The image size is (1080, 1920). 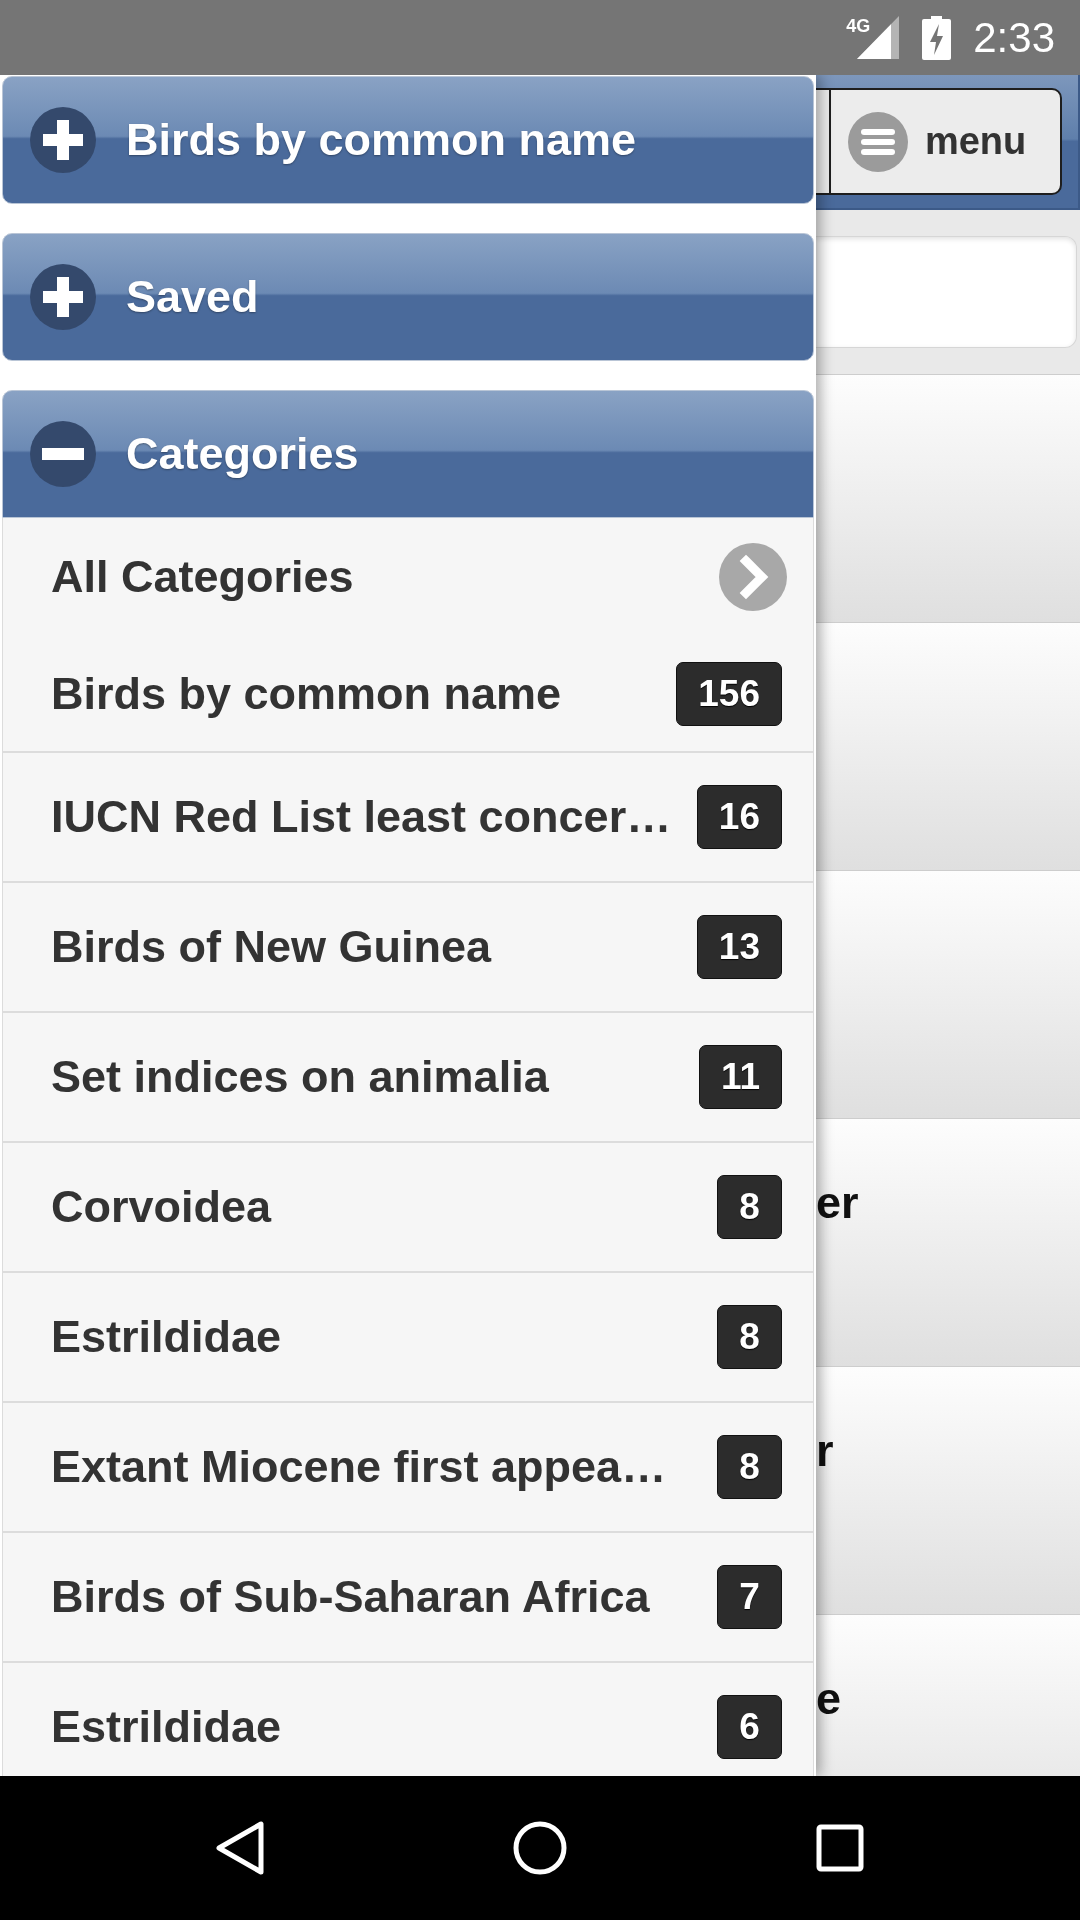 I want to click on category-link: All Categories, so click(x=408, y=577).